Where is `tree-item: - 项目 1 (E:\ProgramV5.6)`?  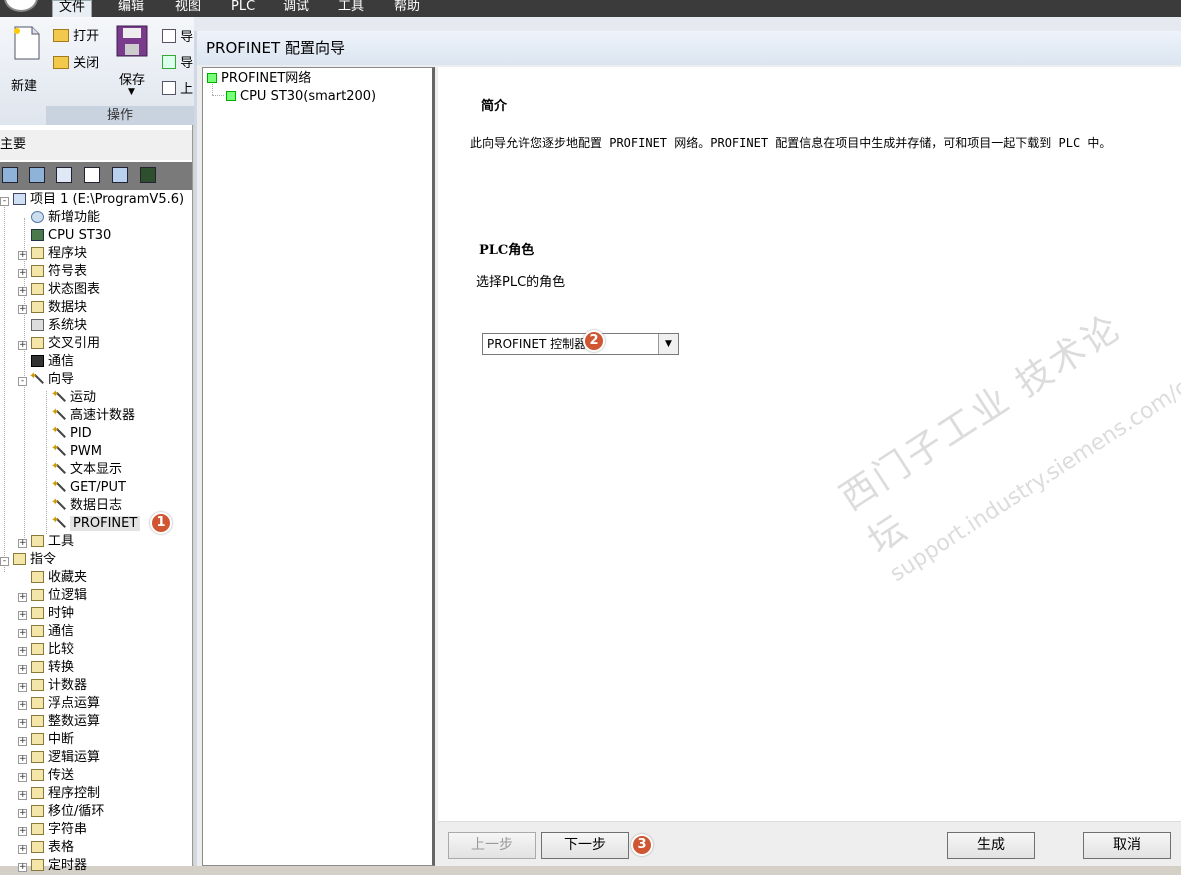
tree-item: - 项目 1 (E:\ProgramV5.6) is located at coordinates (92, 200).